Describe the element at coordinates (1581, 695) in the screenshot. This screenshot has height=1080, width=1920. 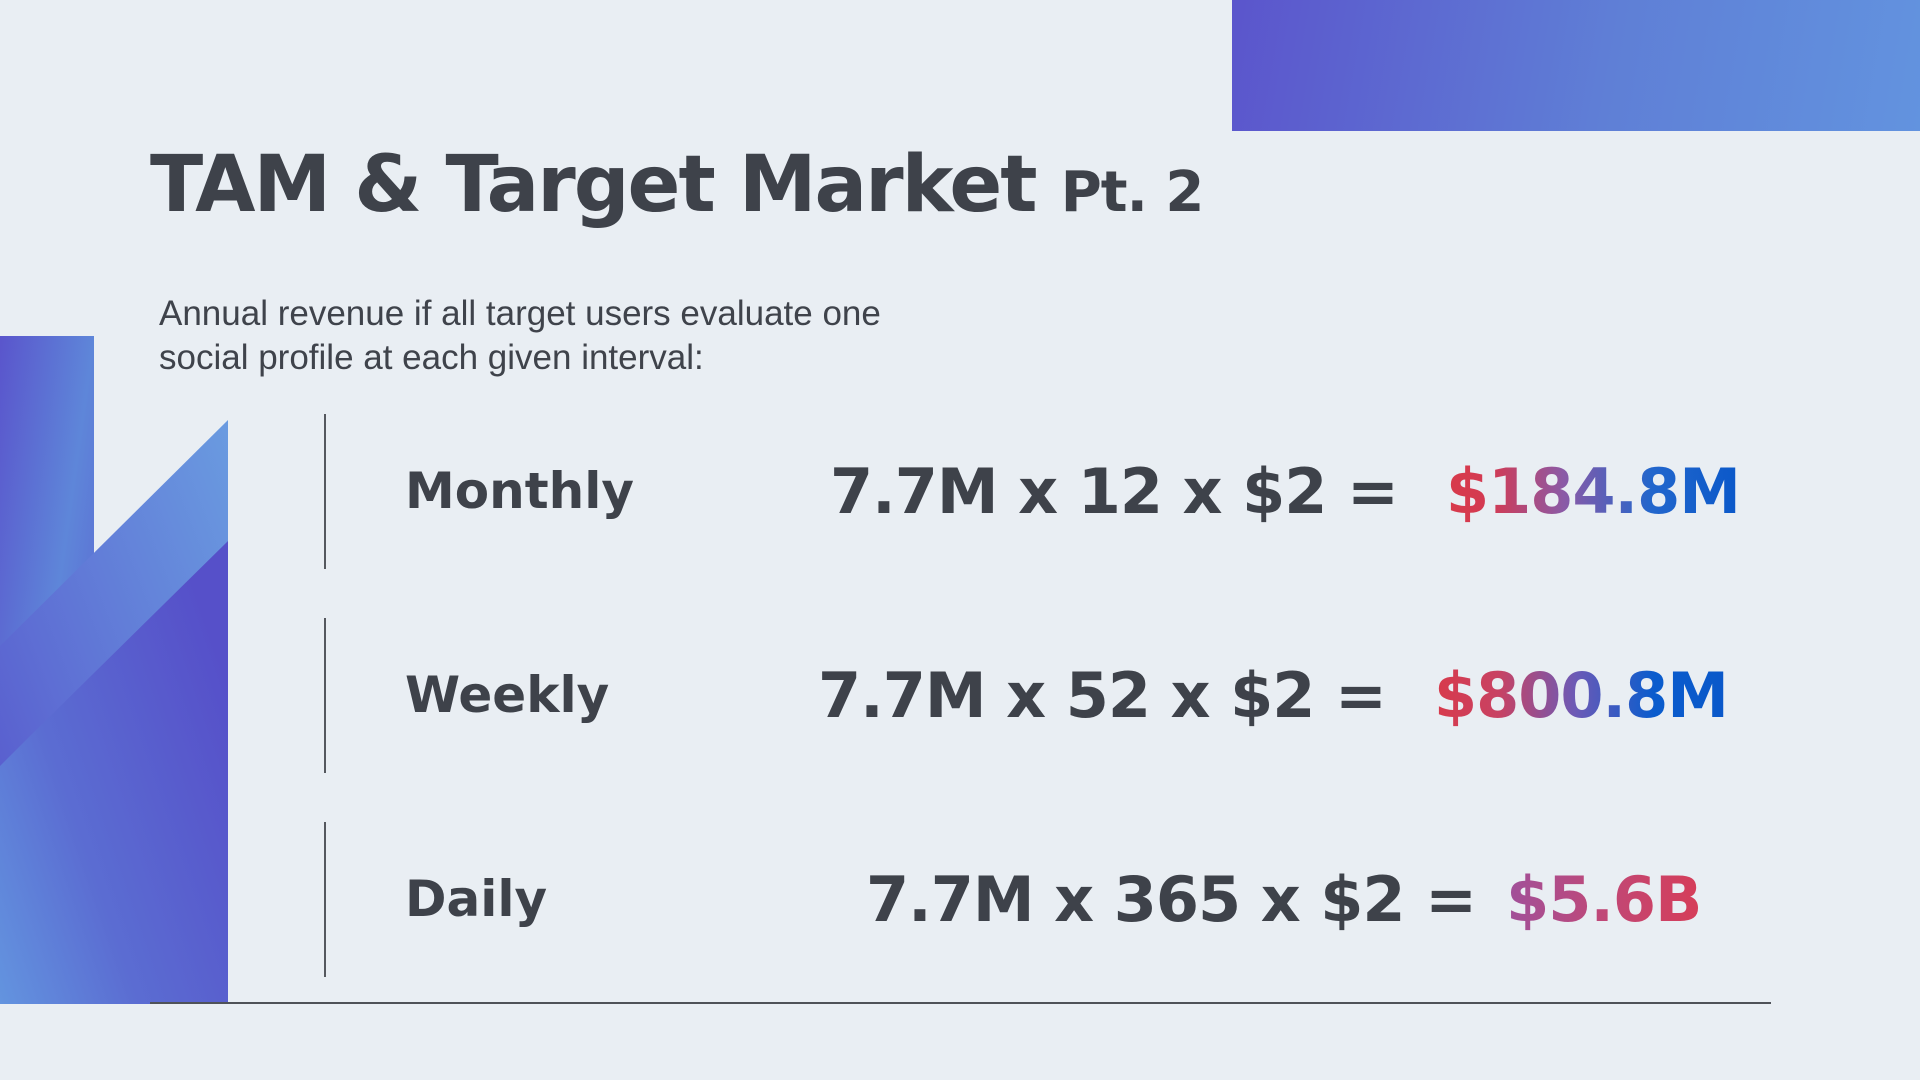
I see `row-result: $800.8M` at that location.